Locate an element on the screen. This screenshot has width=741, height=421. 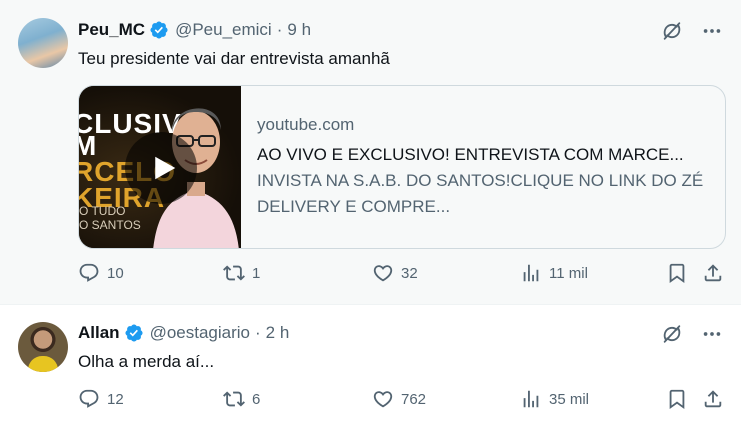
tweet-actions: 12 6 762 35 mil is located at coordinates (402, 402).